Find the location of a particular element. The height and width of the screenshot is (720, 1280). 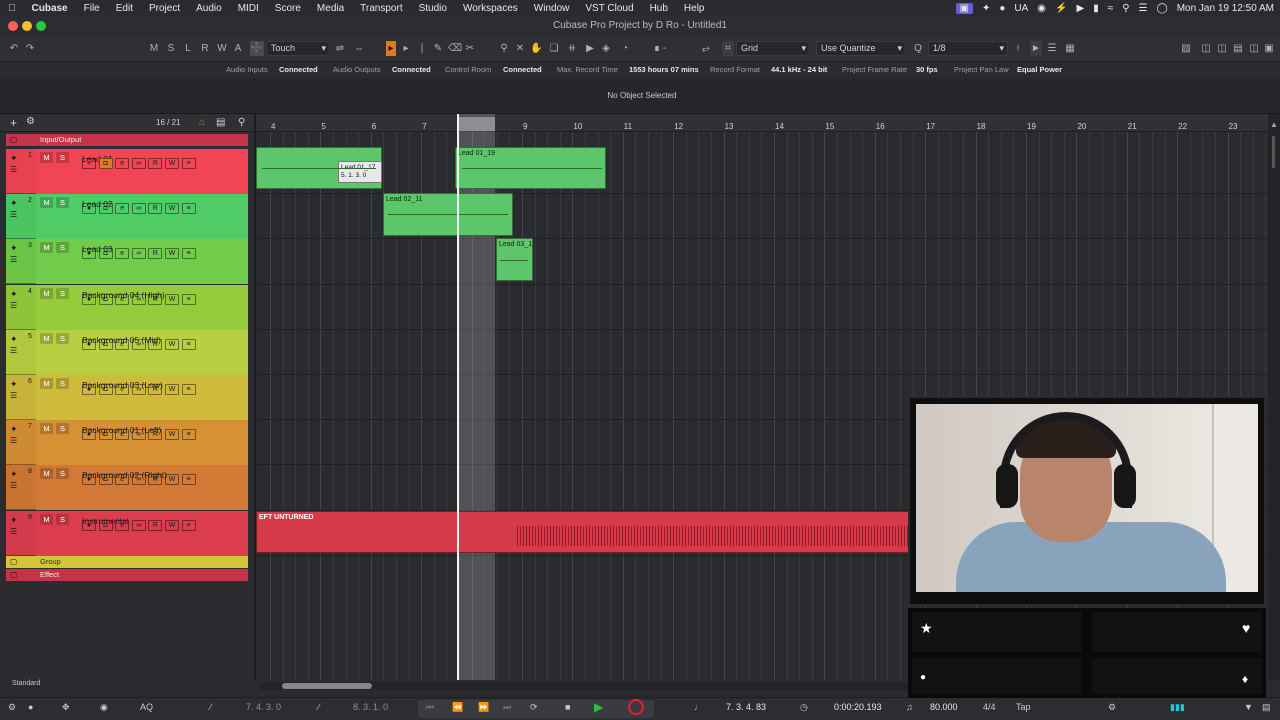

record-icon: ◉ is located at coordinates (1041, 8).